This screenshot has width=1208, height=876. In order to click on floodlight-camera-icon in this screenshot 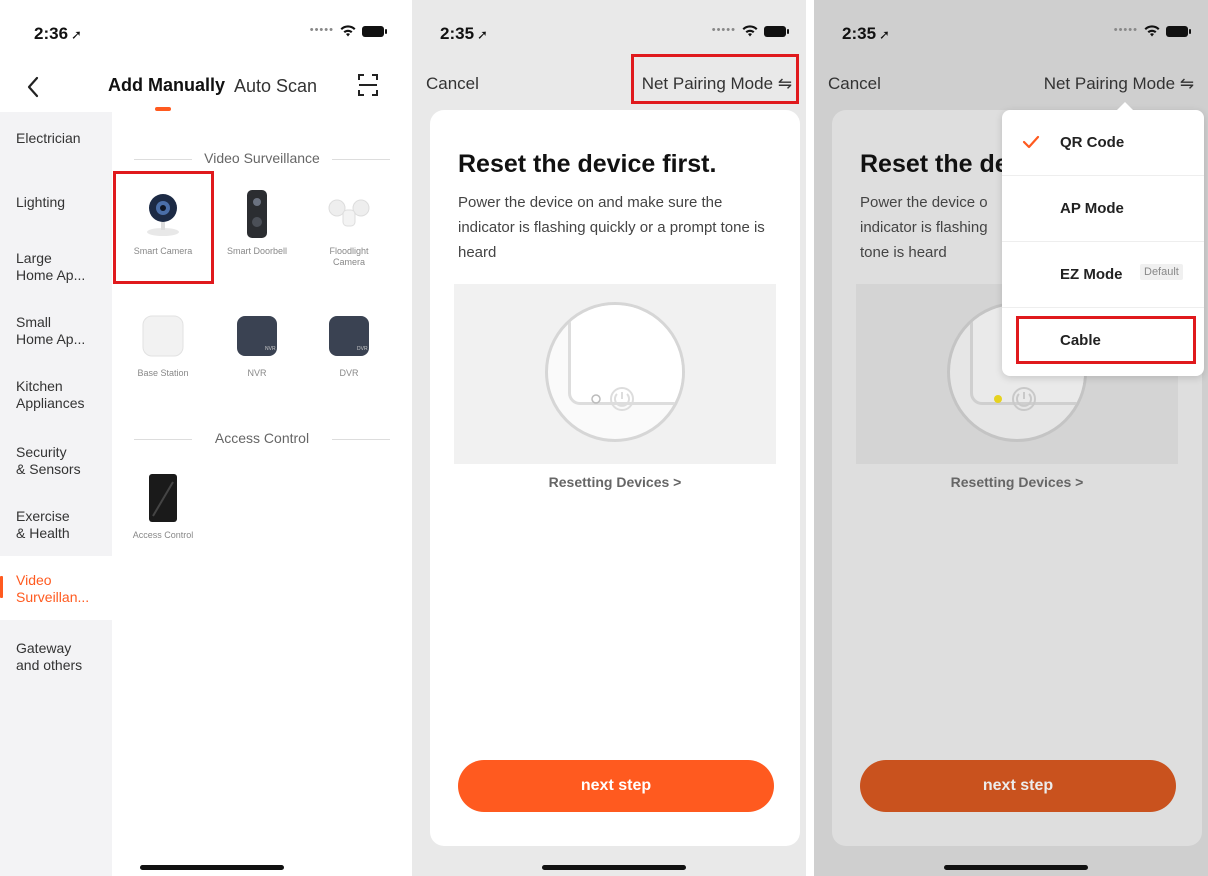, I will do `click(349, 214)`.